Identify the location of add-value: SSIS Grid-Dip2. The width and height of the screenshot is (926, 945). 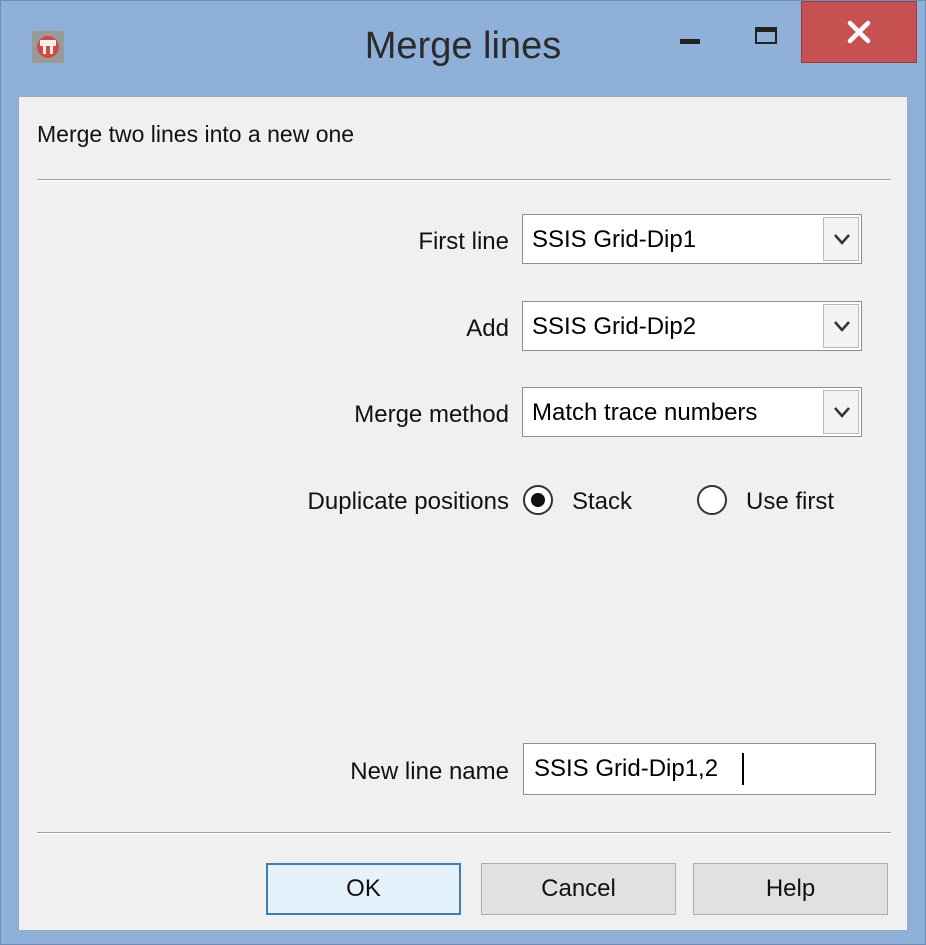
(614, 326).